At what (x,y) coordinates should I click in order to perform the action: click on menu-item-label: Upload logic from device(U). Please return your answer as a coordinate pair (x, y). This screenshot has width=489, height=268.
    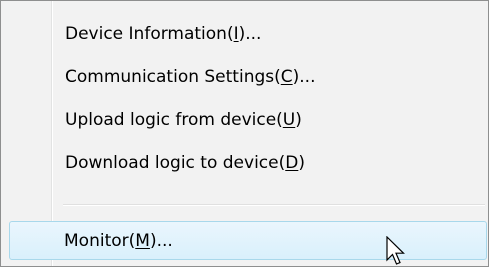
    Looking at the image, I should click on (183, 120).